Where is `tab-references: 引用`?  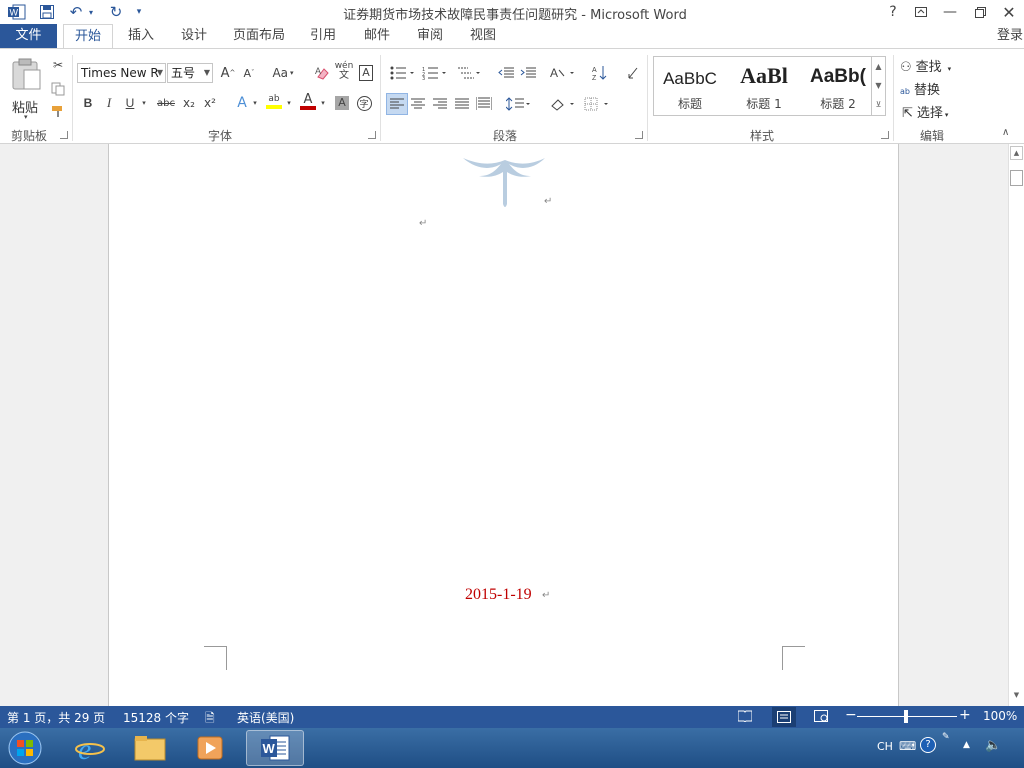 tab-references: 引用 is located at coordinates (323, 36).